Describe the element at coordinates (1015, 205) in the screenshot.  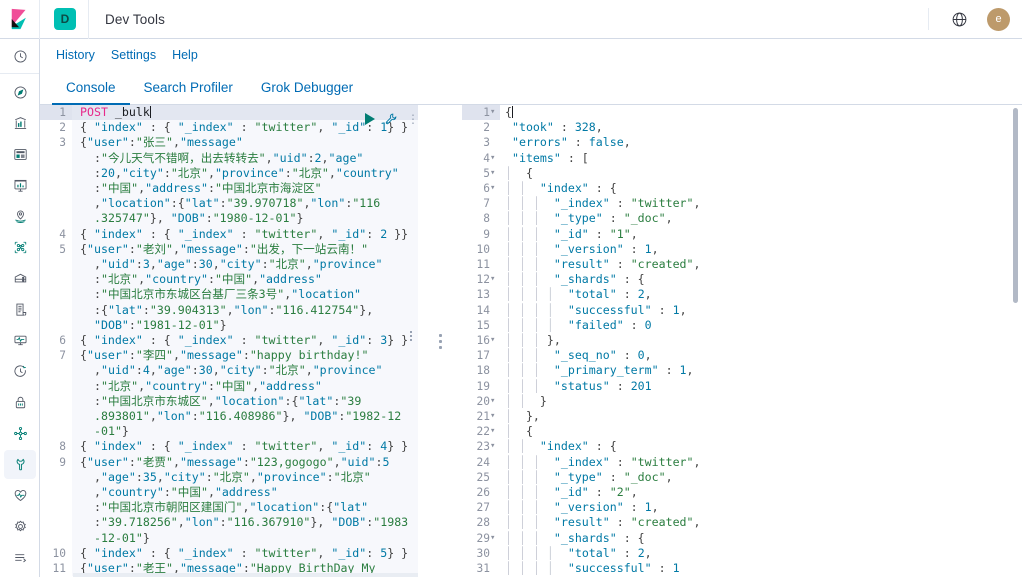
I see `response-vertical-scrollbar` at that location.